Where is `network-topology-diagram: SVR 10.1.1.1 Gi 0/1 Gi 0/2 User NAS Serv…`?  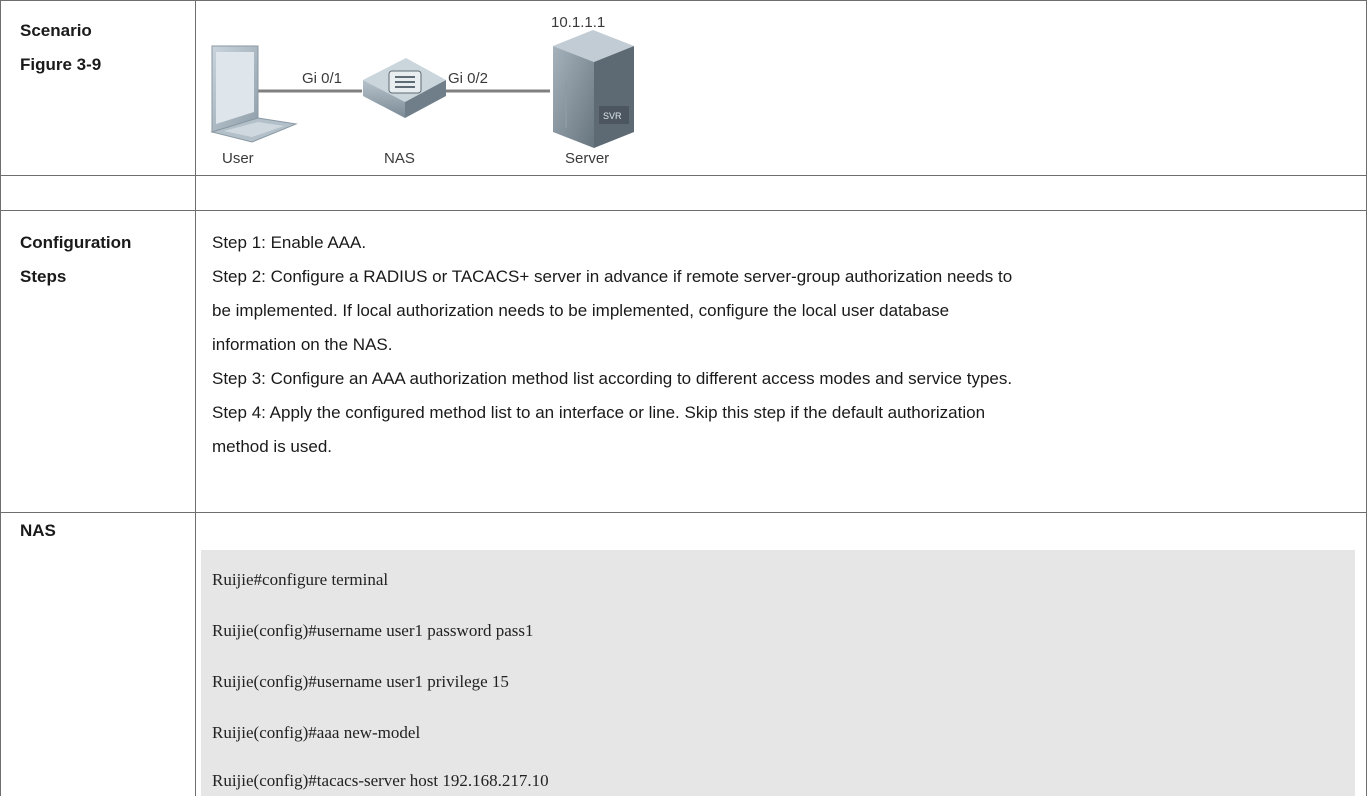
network-topology-diagram: SVR 10.1.1.1 Gi 0/1 Gi 0/2 User NAS Serv… is located at coordinates (430, 87).